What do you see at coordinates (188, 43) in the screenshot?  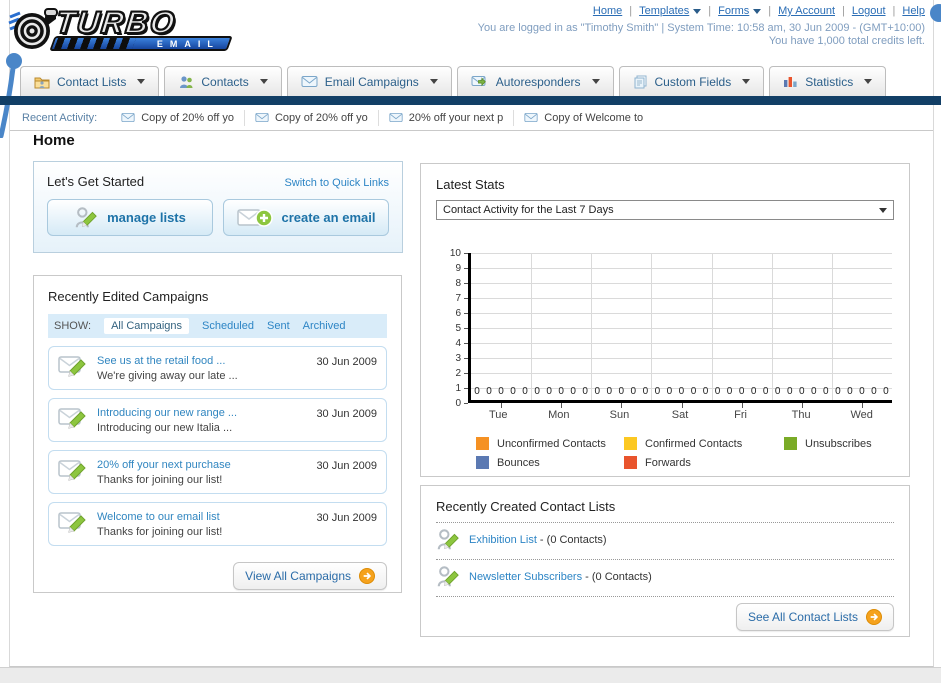 I see `logo-text-email: EMAIL` at bounding box center [188, 43].